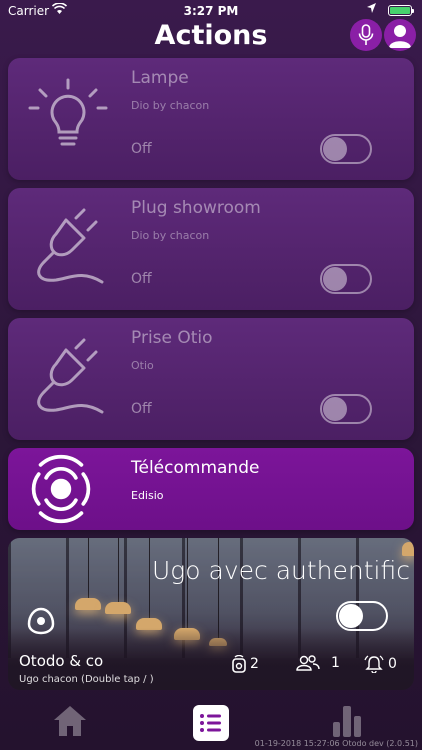  Describe the element at coordinates (371, 8) in the screenshot. I see `location-arrow-icon` at that location.